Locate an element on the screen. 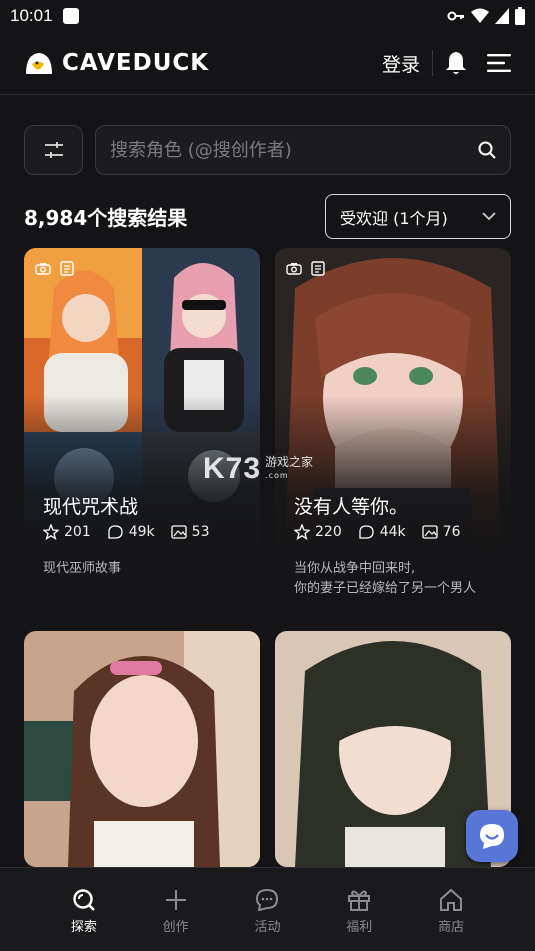 Image resolution: width=535 pixels, height=951 pixels. duck-logo-icon is located at coordinates (39, 63).